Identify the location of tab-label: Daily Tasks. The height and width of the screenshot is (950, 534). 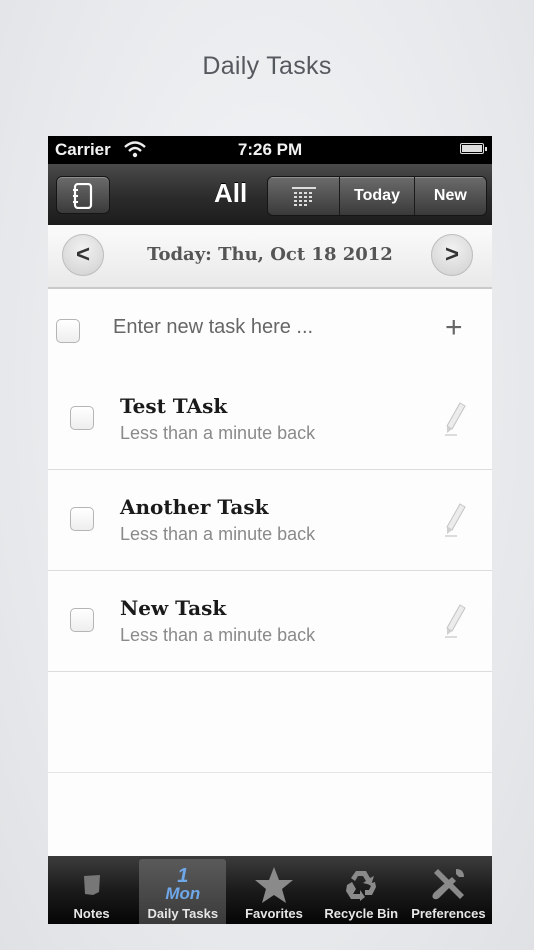
(183, 913).